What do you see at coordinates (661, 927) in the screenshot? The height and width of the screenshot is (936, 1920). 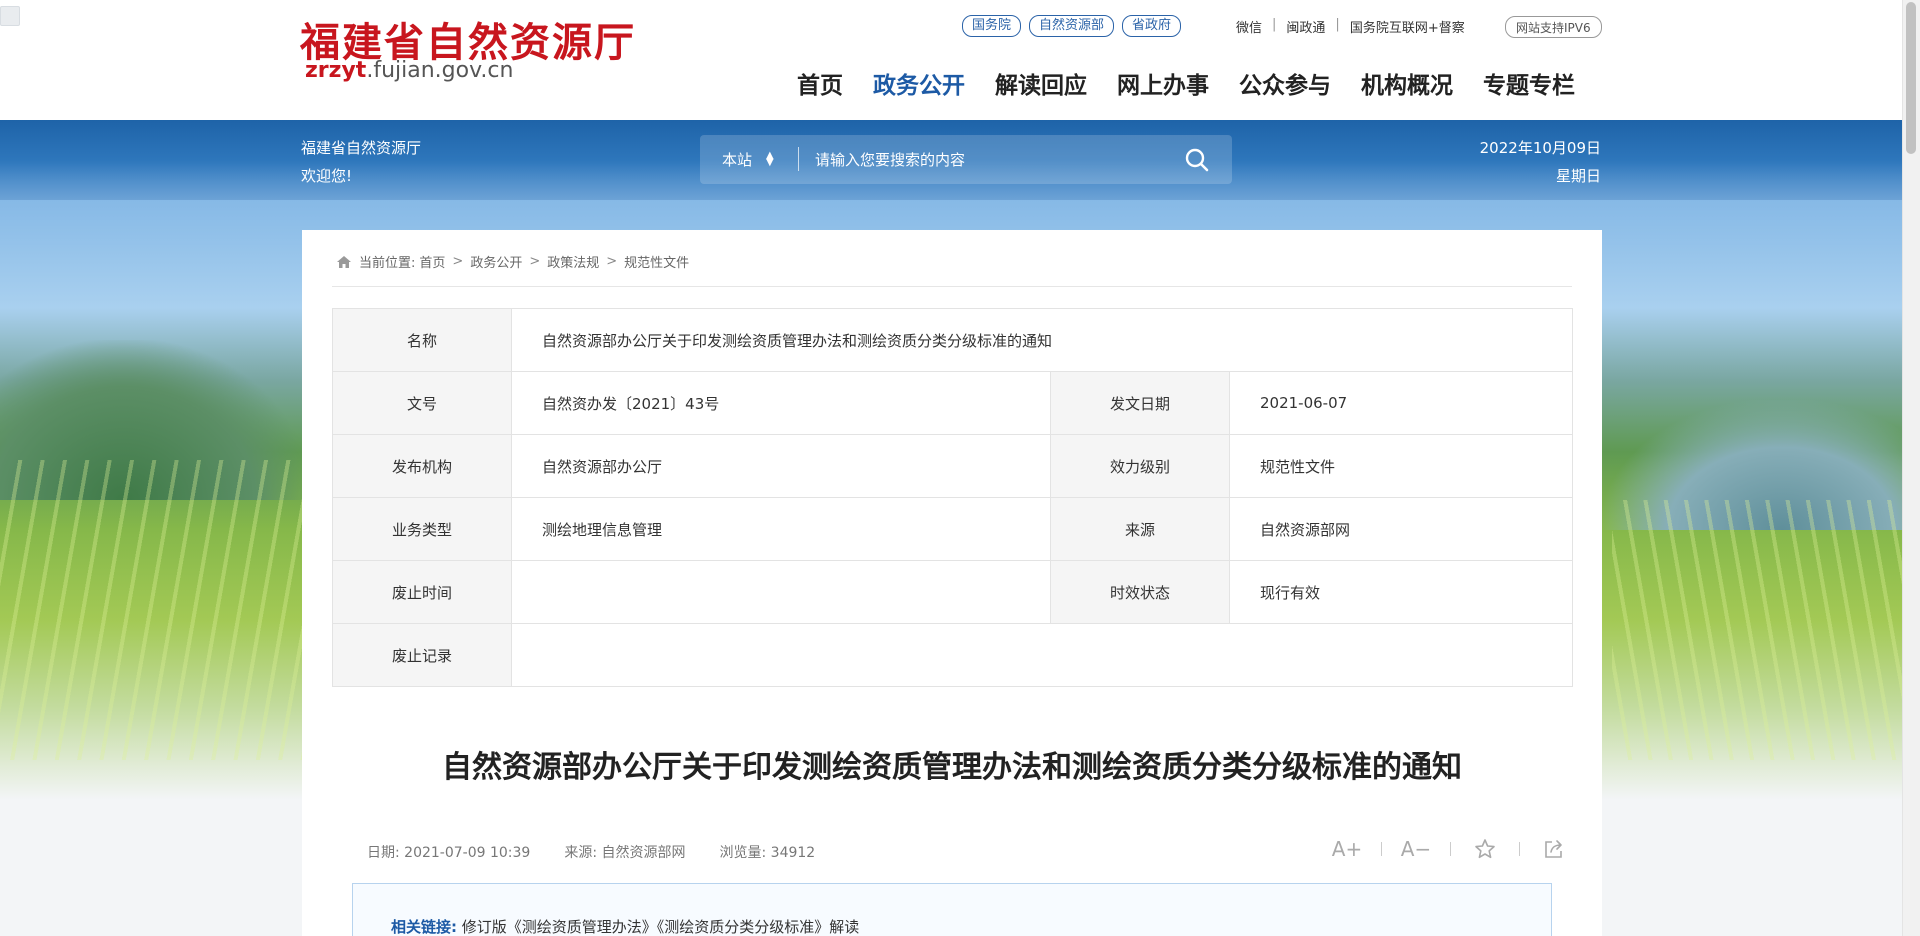 I see `related-link-text: 修订版《测绘资质管理办法》《测绘资质分类分级标准》解读` at bounding box center [661, 927].